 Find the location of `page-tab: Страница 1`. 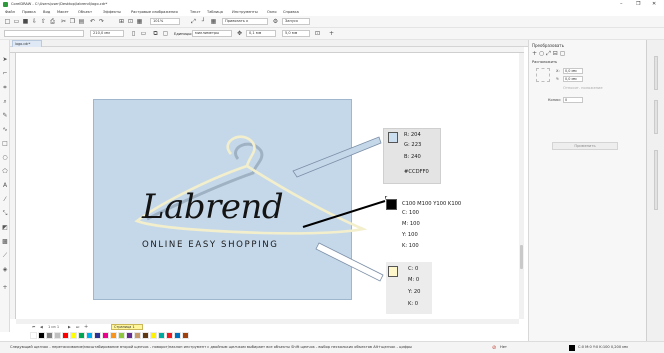

page-tab: Страница 1 is located at coordinates (127, 327).